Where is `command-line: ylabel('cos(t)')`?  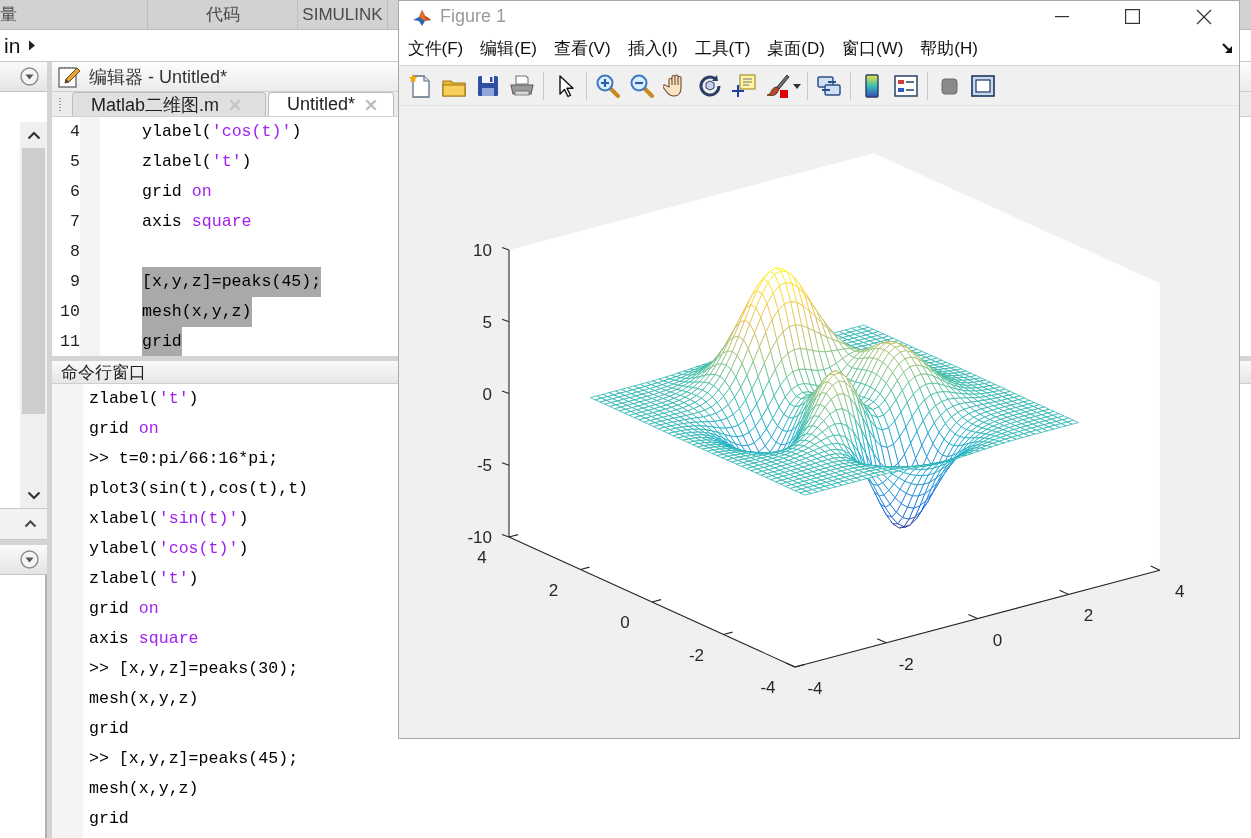
command-line: ylabel('cos(t)') is located at coordinates (169, 549).